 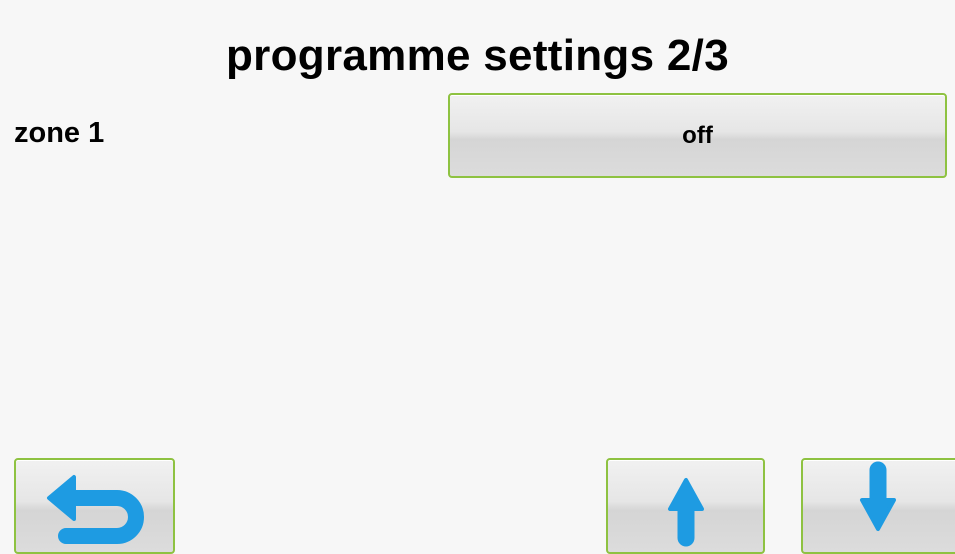 I want to click on scroll-down-button, so click(x=878, y=506).